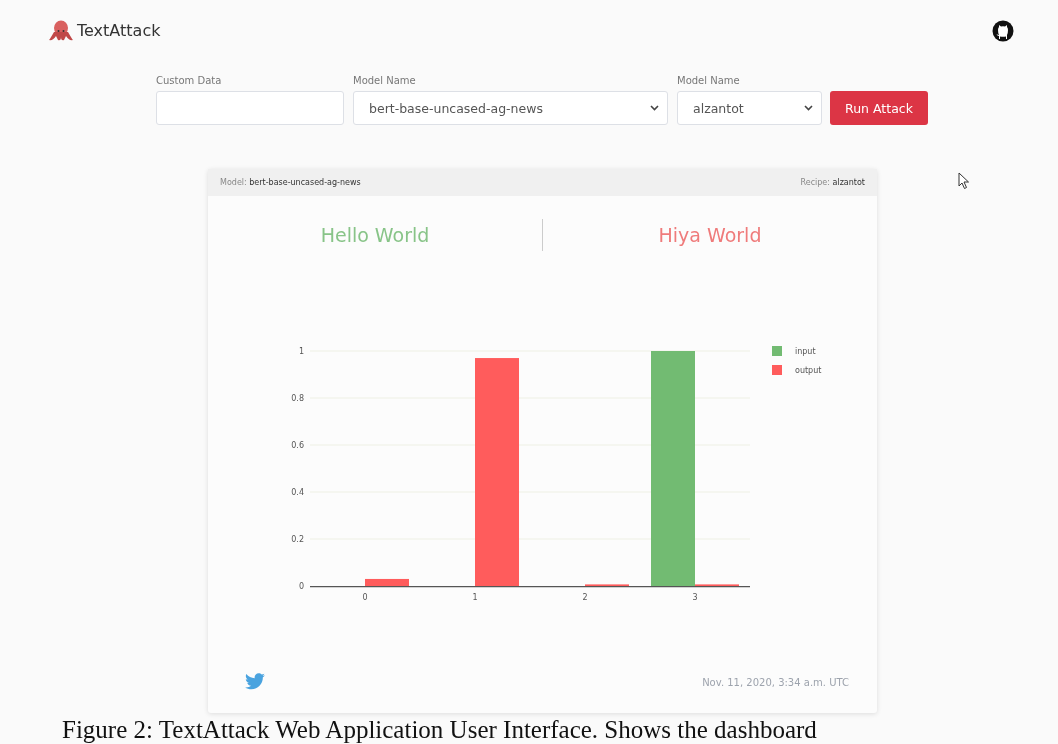  What do you see at coordinates (297, 540) in the screenshot?
I see `tick-label: 0.2` at bounding box center [297, 540].